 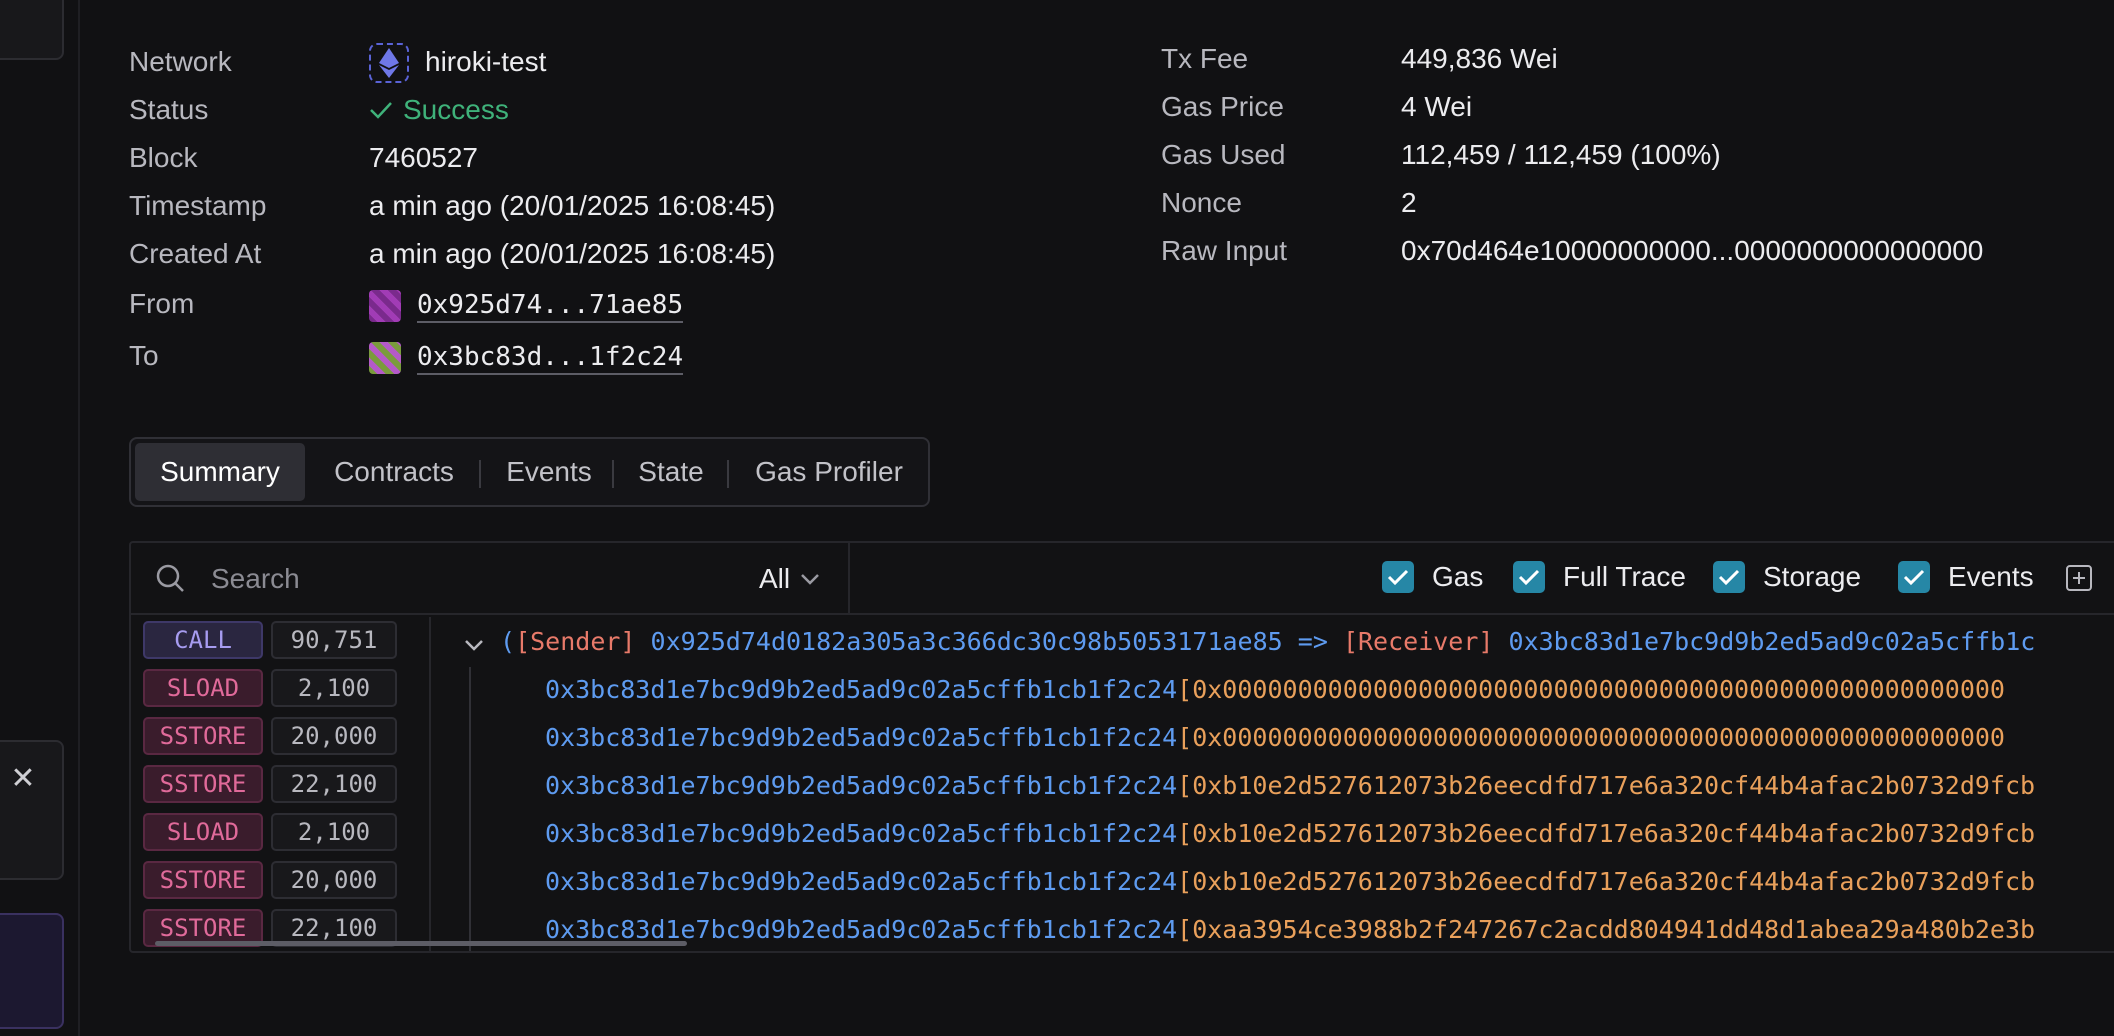 I want to click on raw-input-label: Raw Input, so click(x=1224, y=250).